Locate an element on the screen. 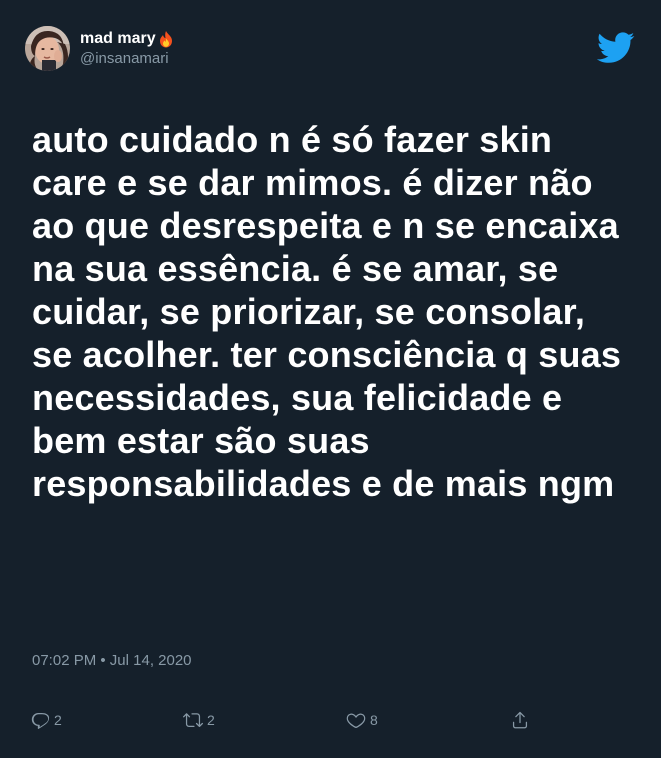  tweet-header: mad mary @insanamari is located at coordinates (99, 48).